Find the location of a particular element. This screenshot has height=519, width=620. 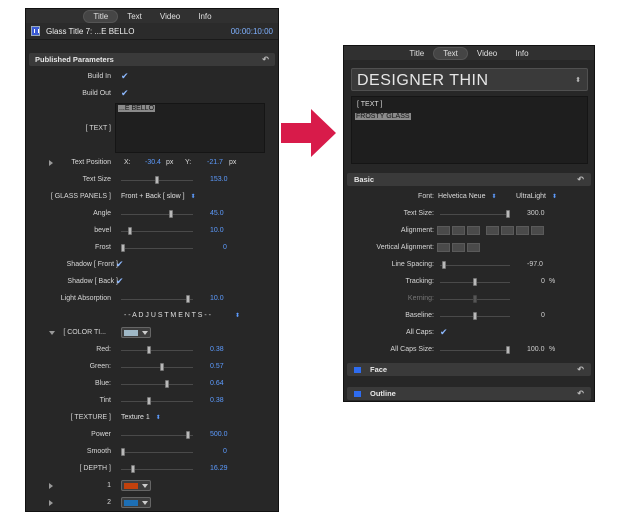

justify-center-icon is located at coordinates (507, 230).